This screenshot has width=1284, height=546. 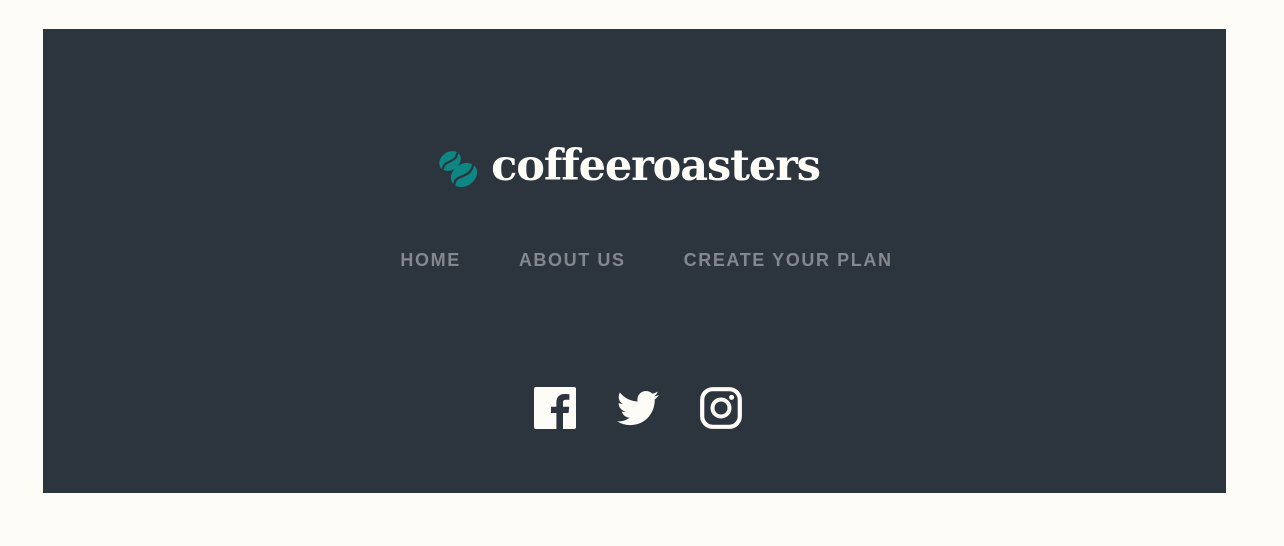 What do you see at coordinates (788, 260) in the screenshot?
I see `nav-link-create-your-plan: CREATE YOUR PLAN` at bounding box center [788, 260].